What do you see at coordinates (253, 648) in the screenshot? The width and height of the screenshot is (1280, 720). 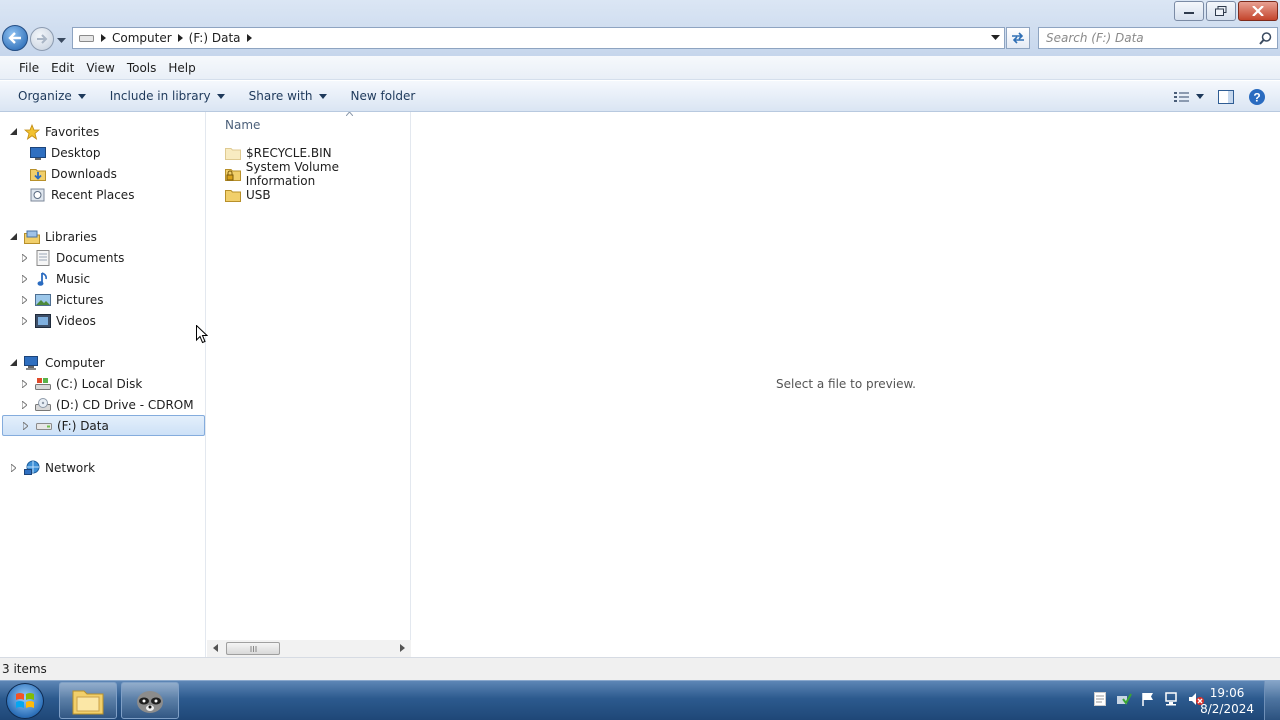 I see `scrollbar-thumb` at bounding box center [253, 648].